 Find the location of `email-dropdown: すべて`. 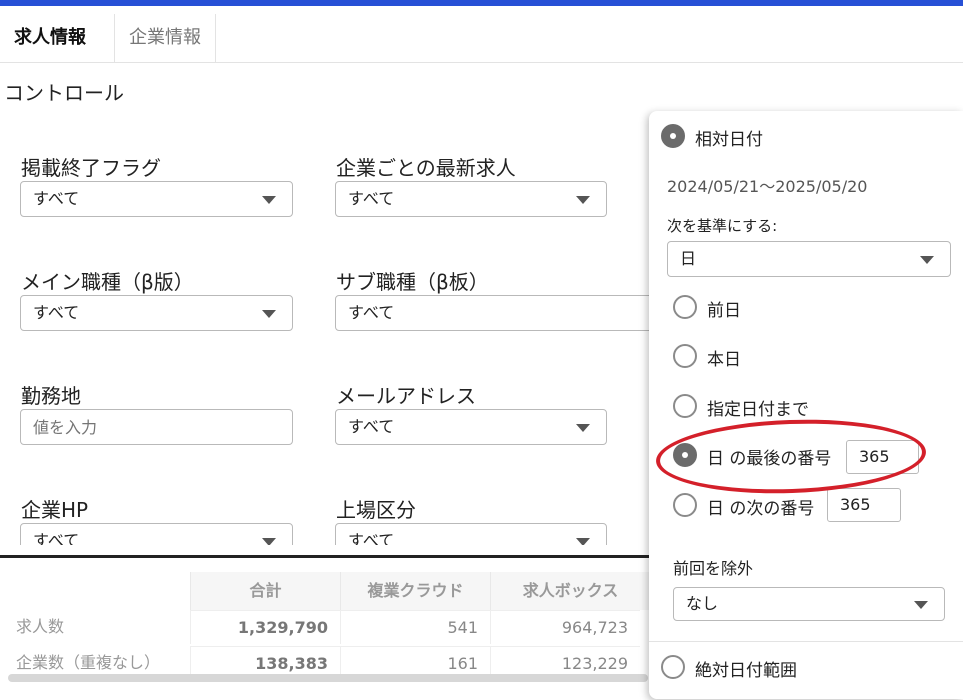

email-dropdown: すべて is located at coordinates (471, 427).